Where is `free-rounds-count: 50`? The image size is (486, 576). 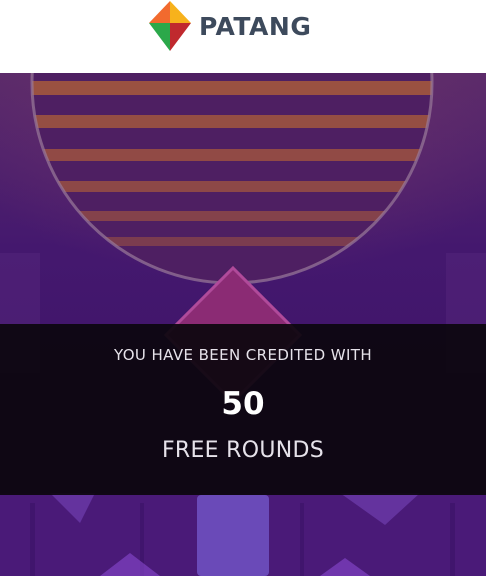
free-rounds-count: 50 is located at coordinates (243, 404).